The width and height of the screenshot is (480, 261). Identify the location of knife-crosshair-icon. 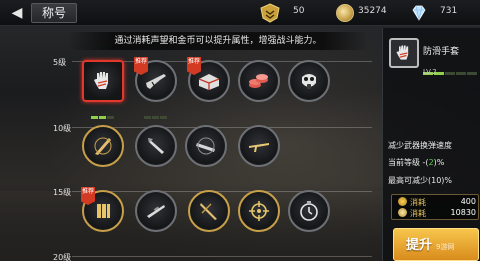
(103, 146).